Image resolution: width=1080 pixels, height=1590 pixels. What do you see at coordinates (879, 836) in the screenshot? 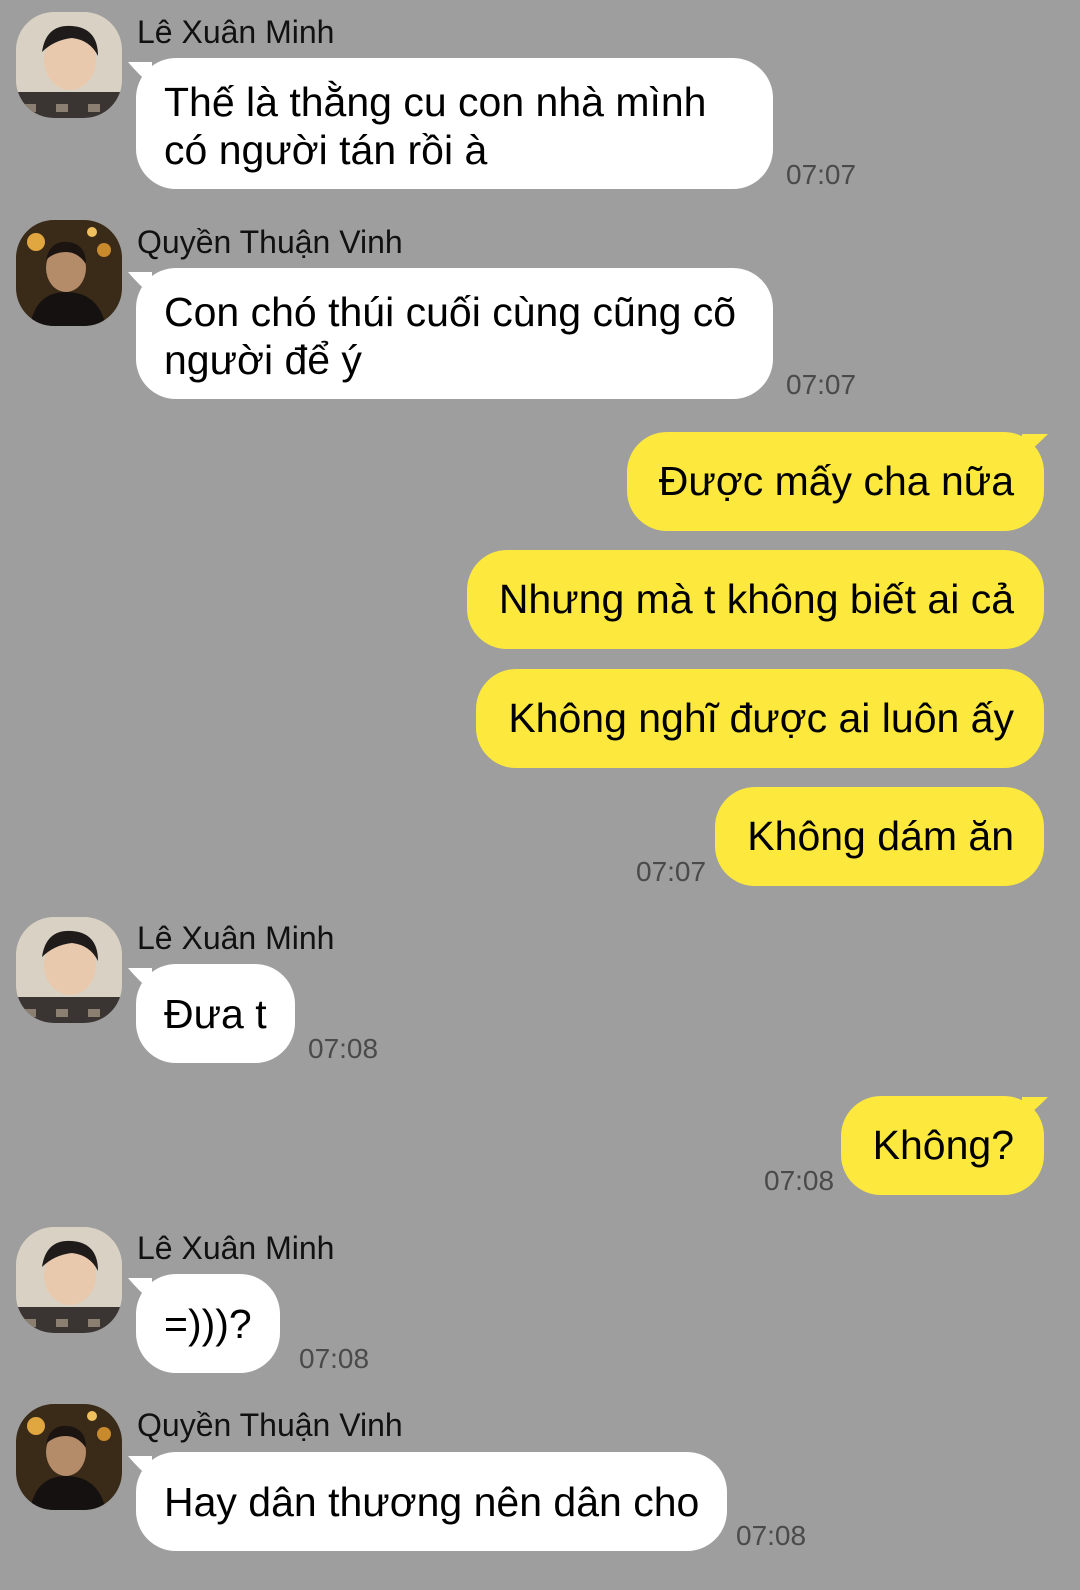
I see `message-bubble: Không dám ăn` at bounding box center [879, 836].